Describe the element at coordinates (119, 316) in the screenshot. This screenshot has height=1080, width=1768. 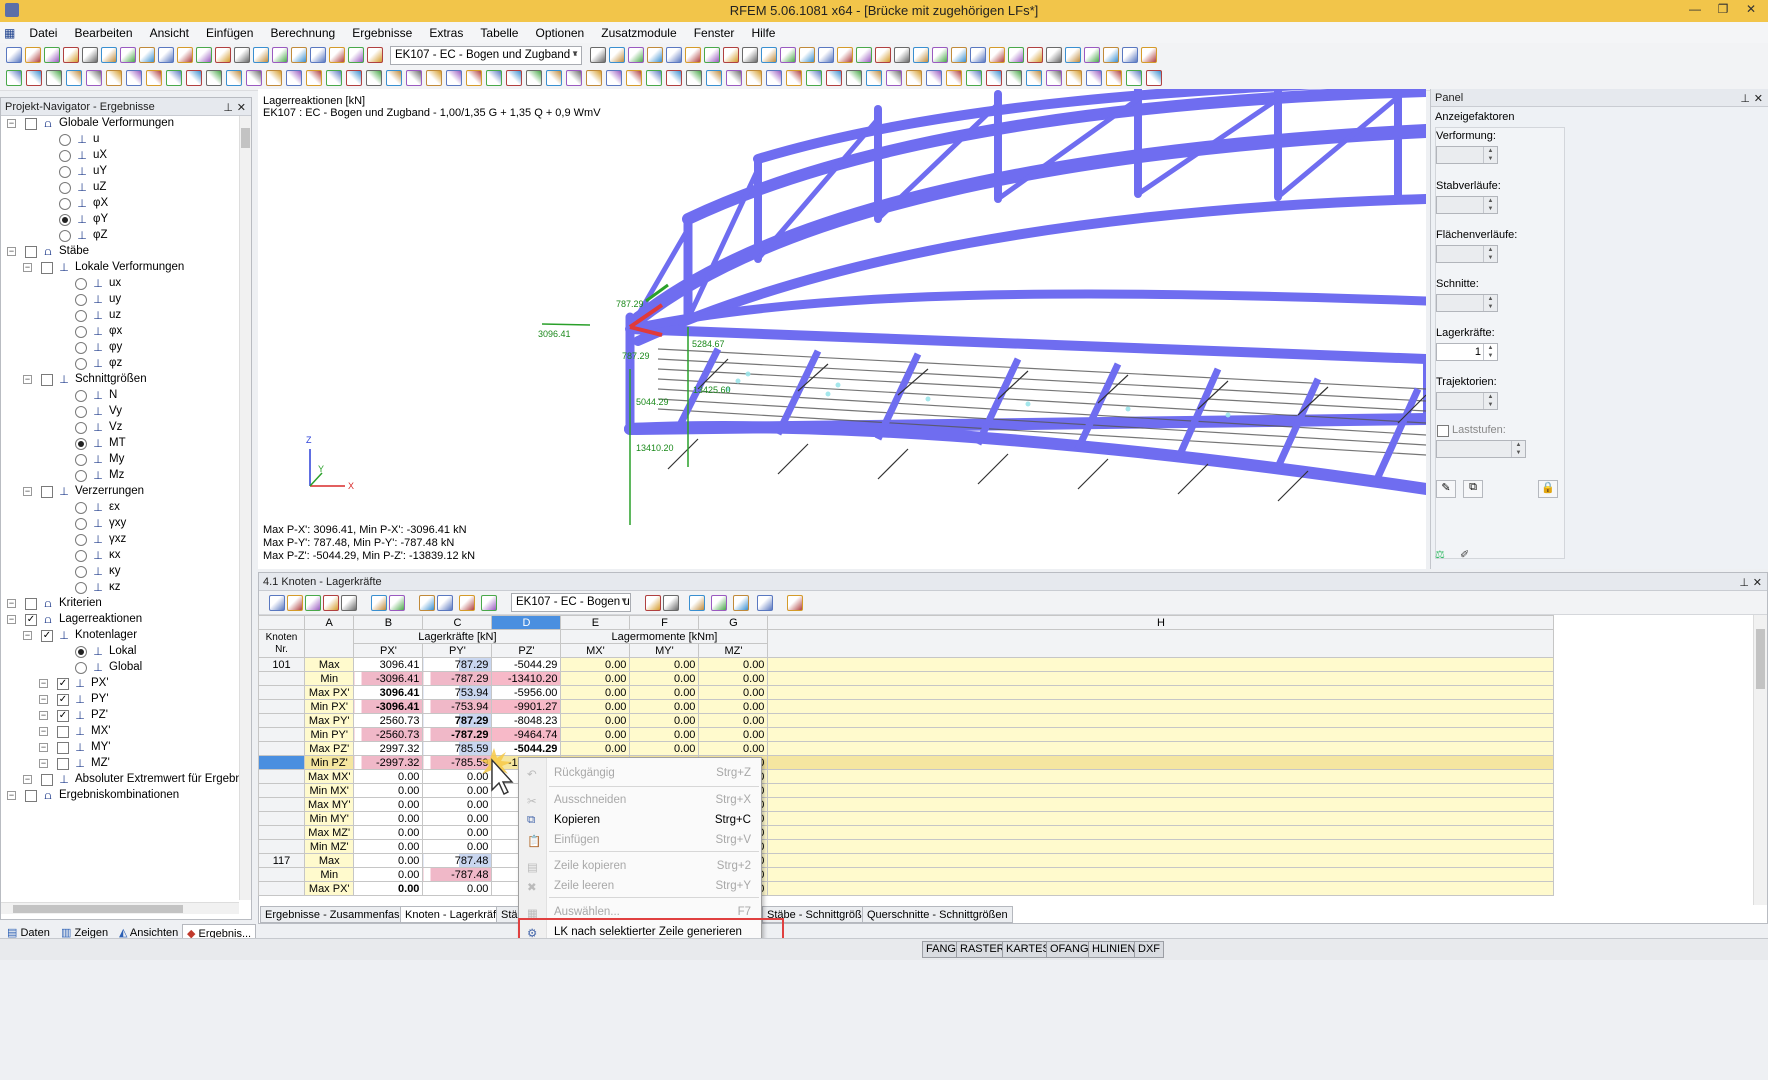
I see `tree-item: ⊥ uz` at that location.